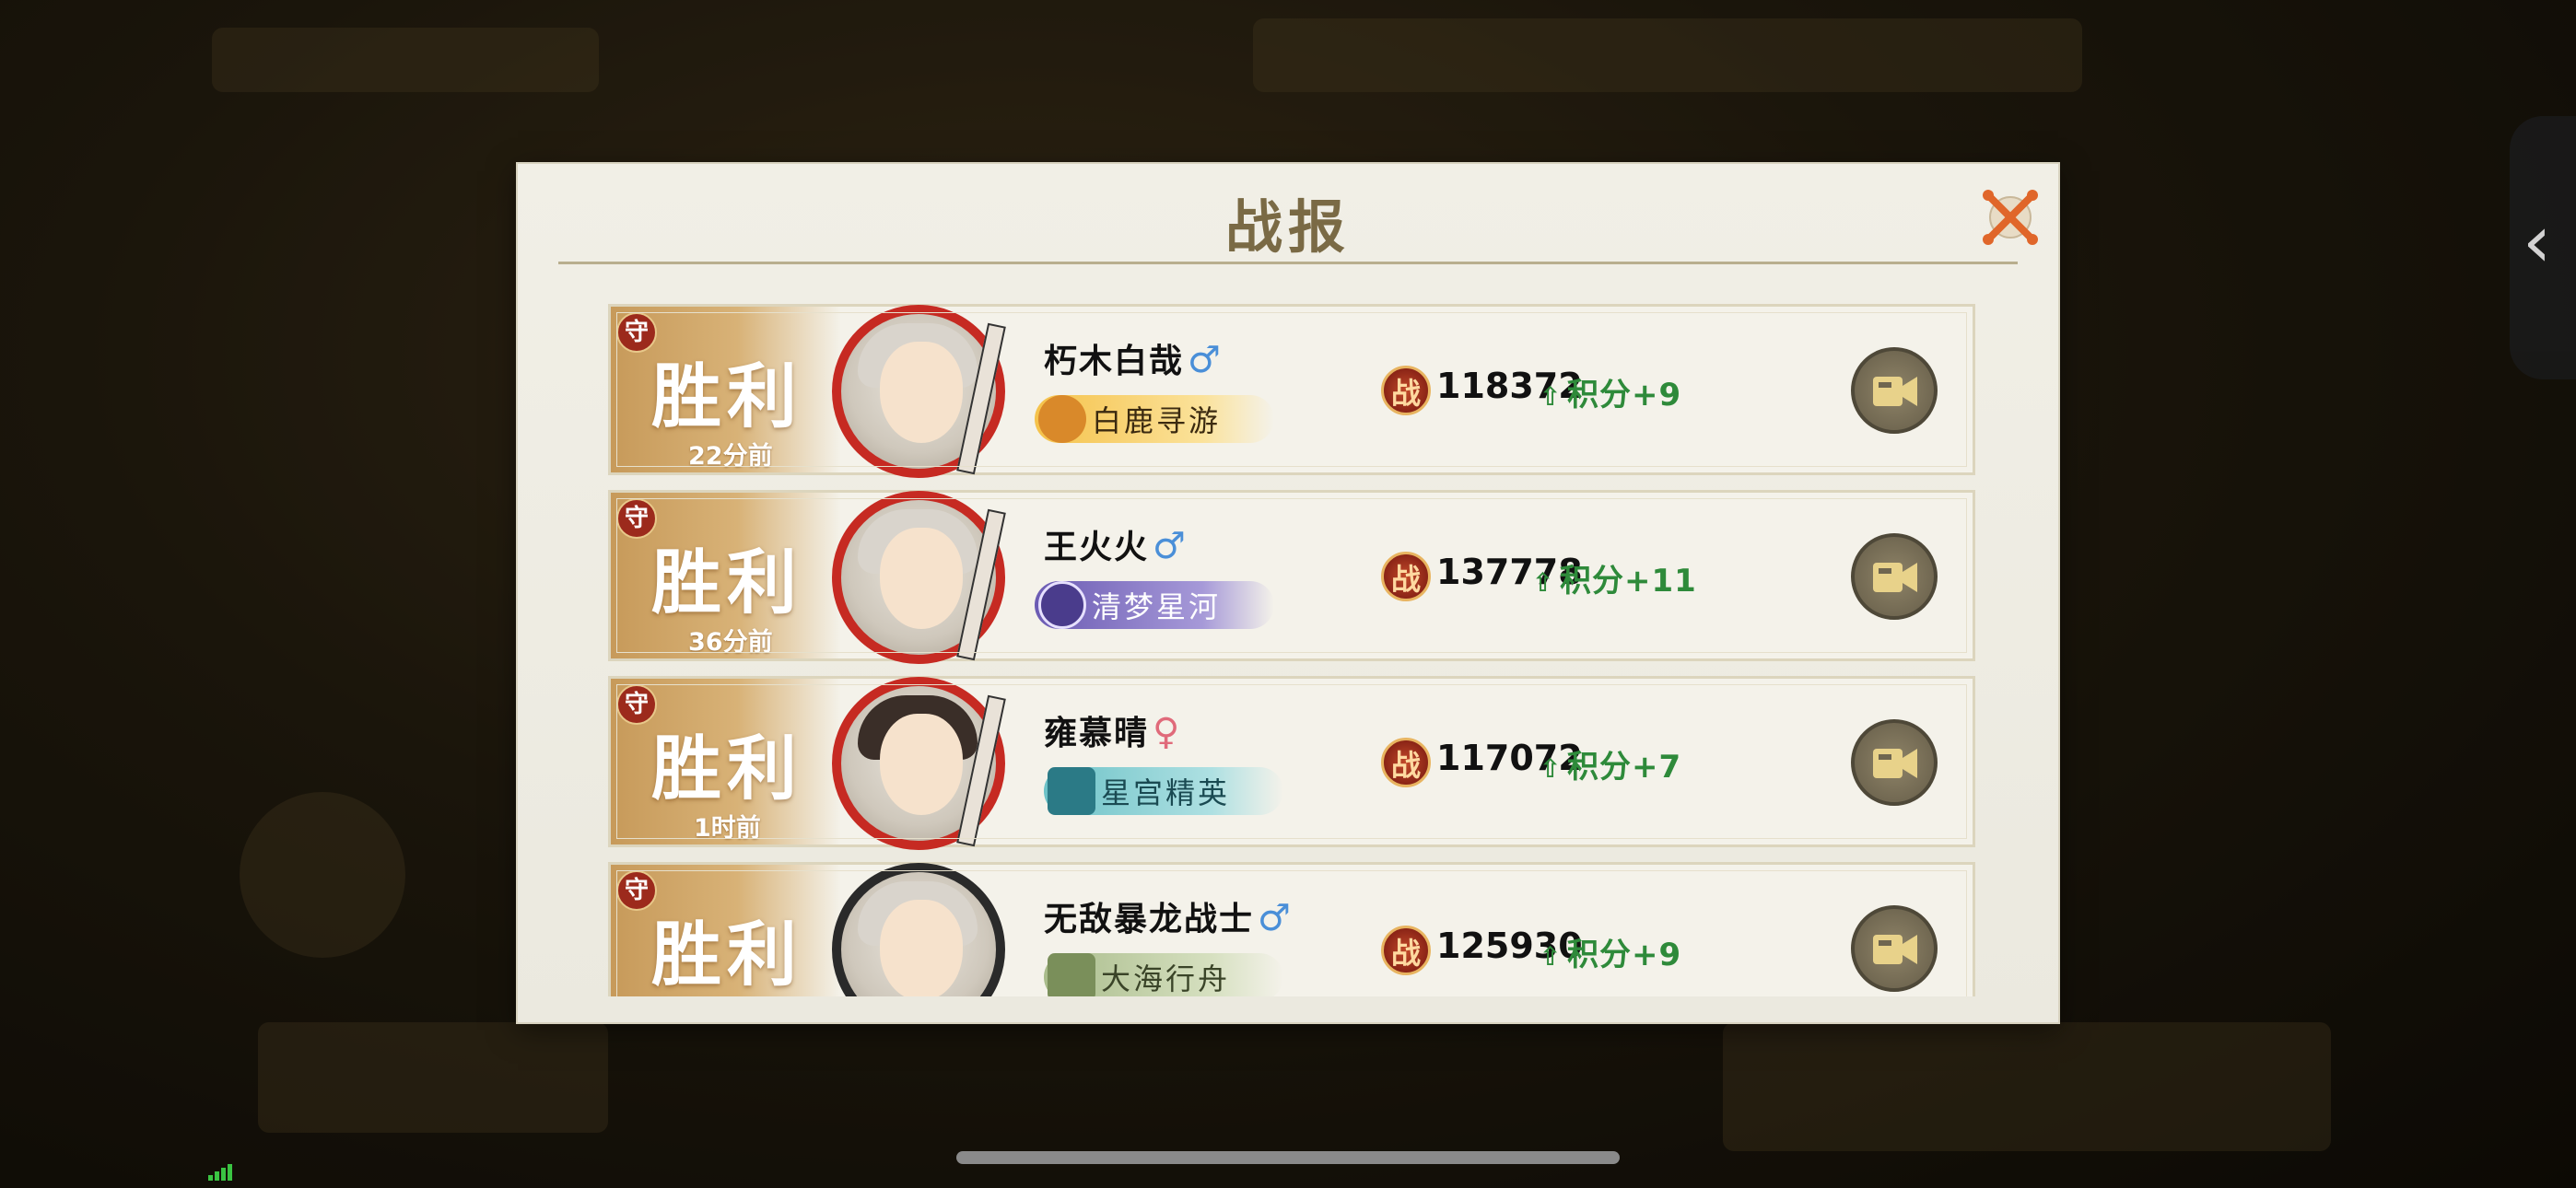 The image size is (2576, 1188). What do you see at coordinates (1163, 791) in the screenshot?
I see `player-title-badge: 星宫精英` at bounding box center [1163, 791].